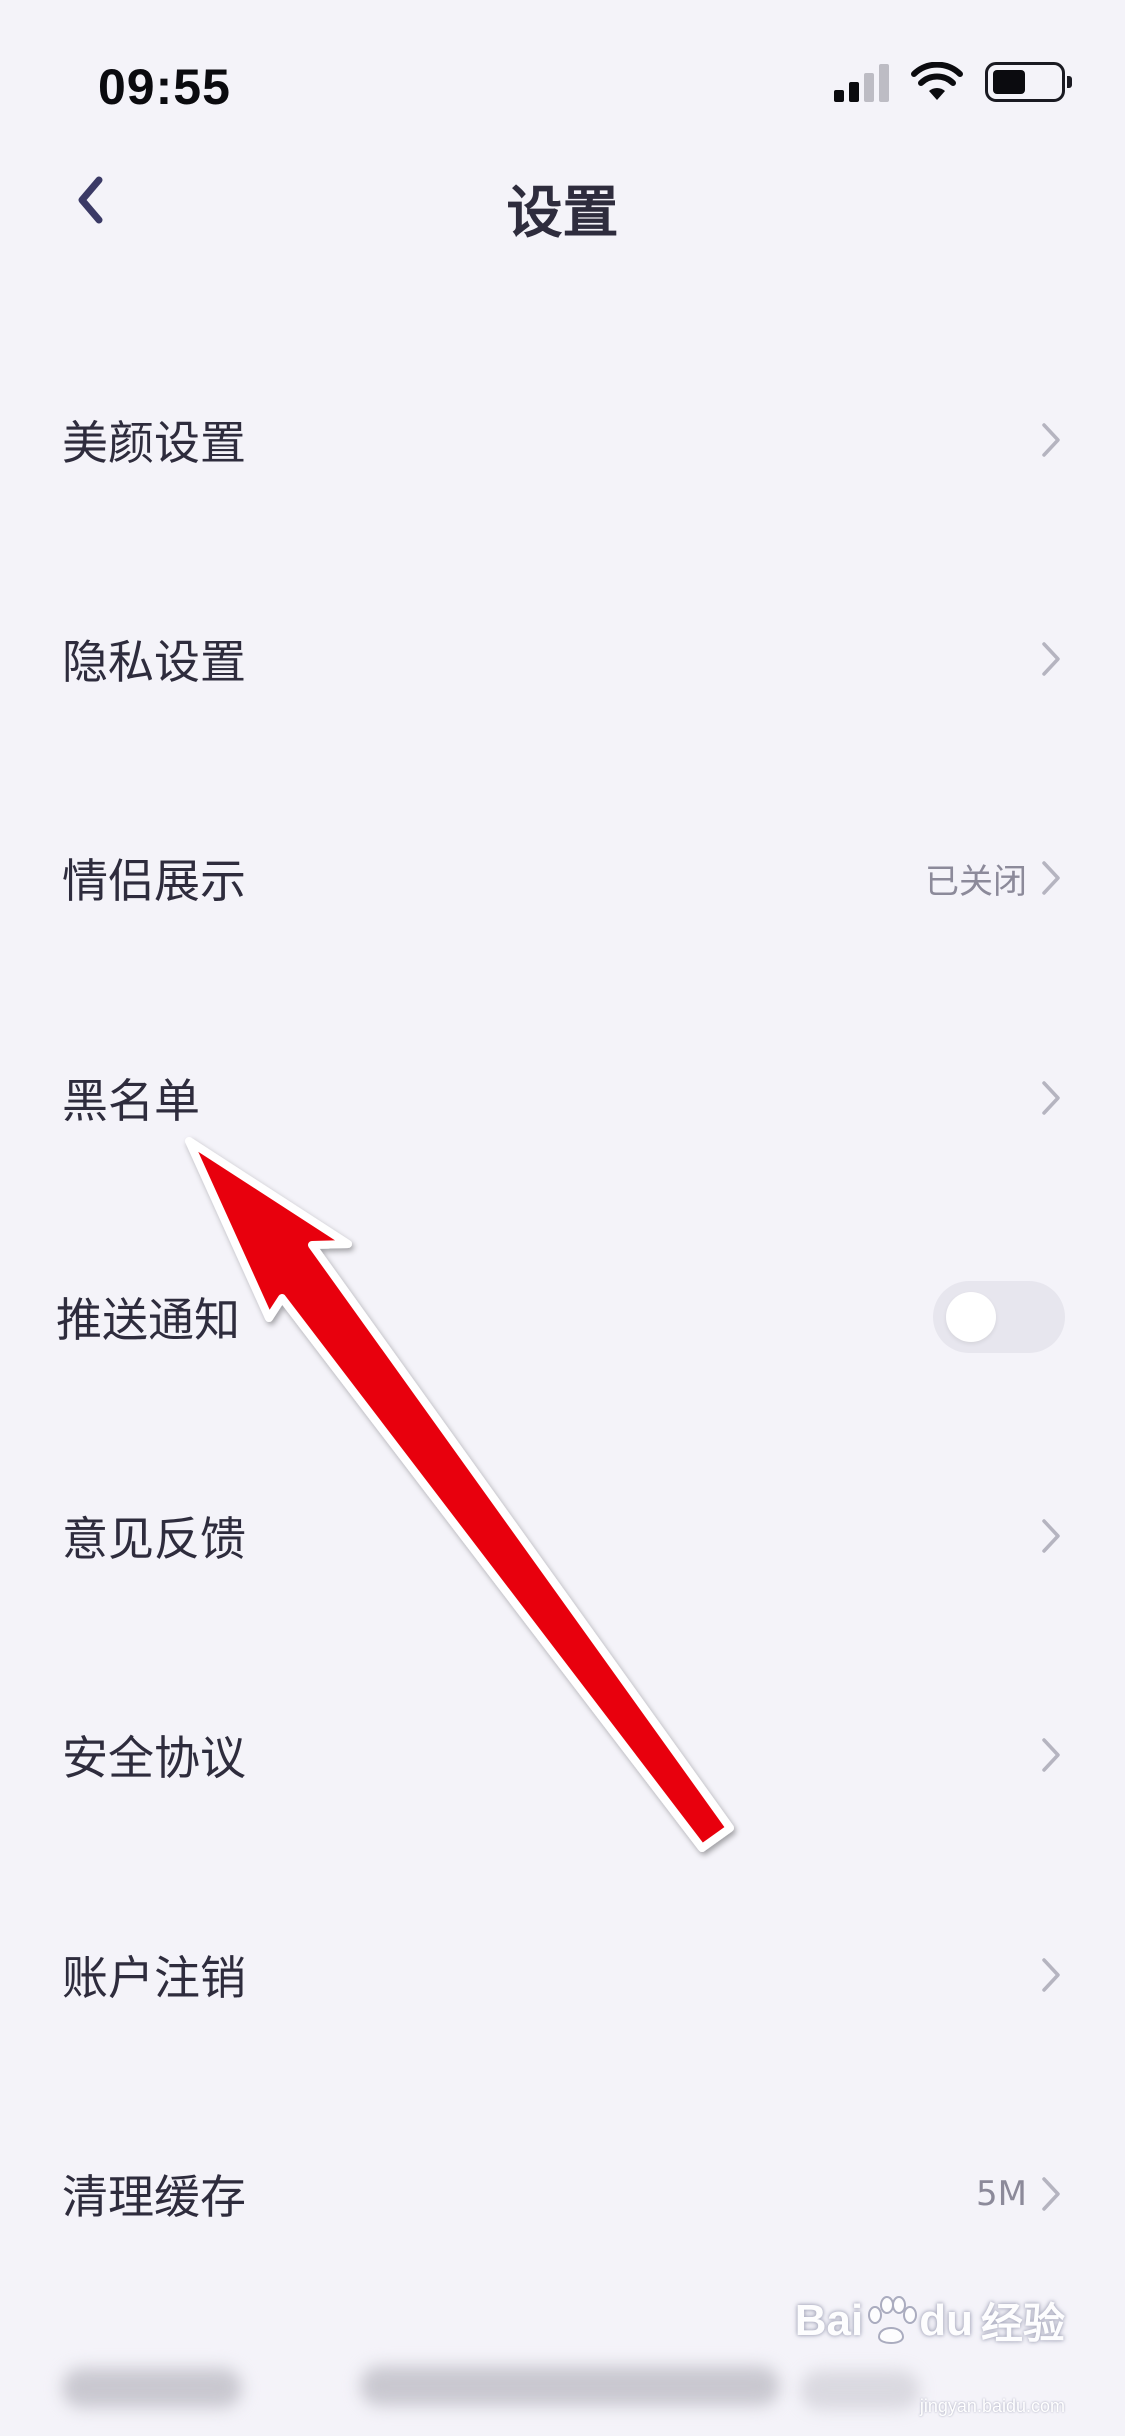 The width and height of the screenshot is (1125, 2436). I want to click on paw-icon, so click(893, 2319).